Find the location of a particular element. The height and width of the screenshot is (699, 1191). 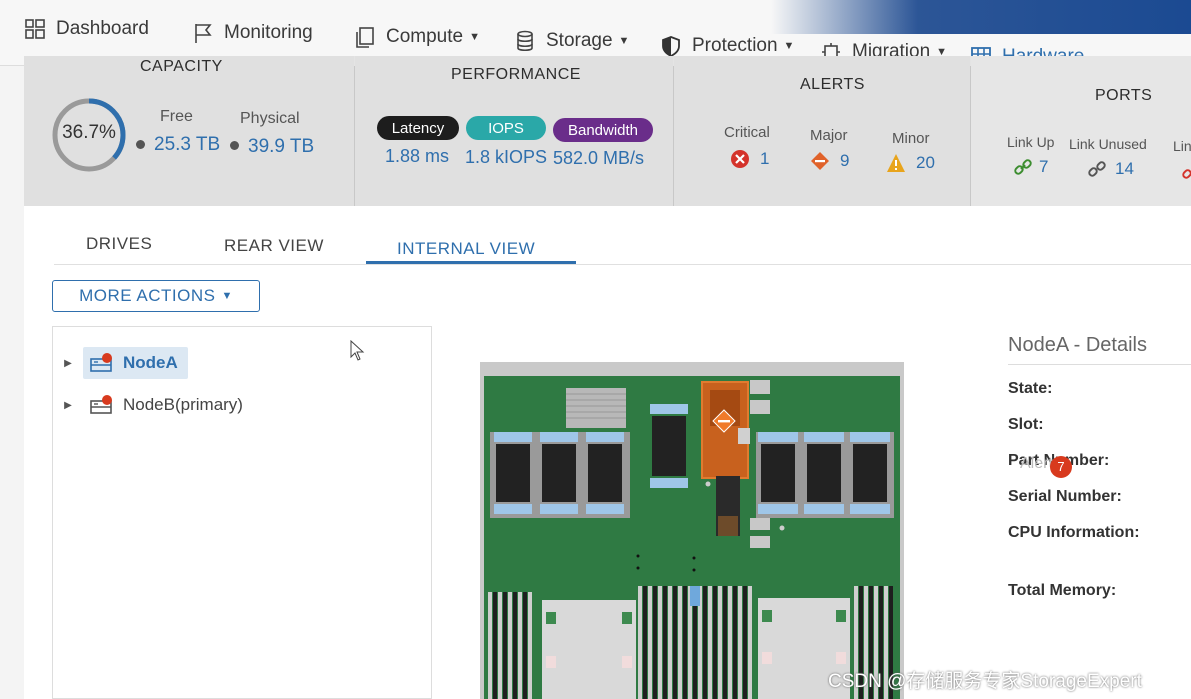

link-unused-count: 14 is located at coordinates (1124, 169).